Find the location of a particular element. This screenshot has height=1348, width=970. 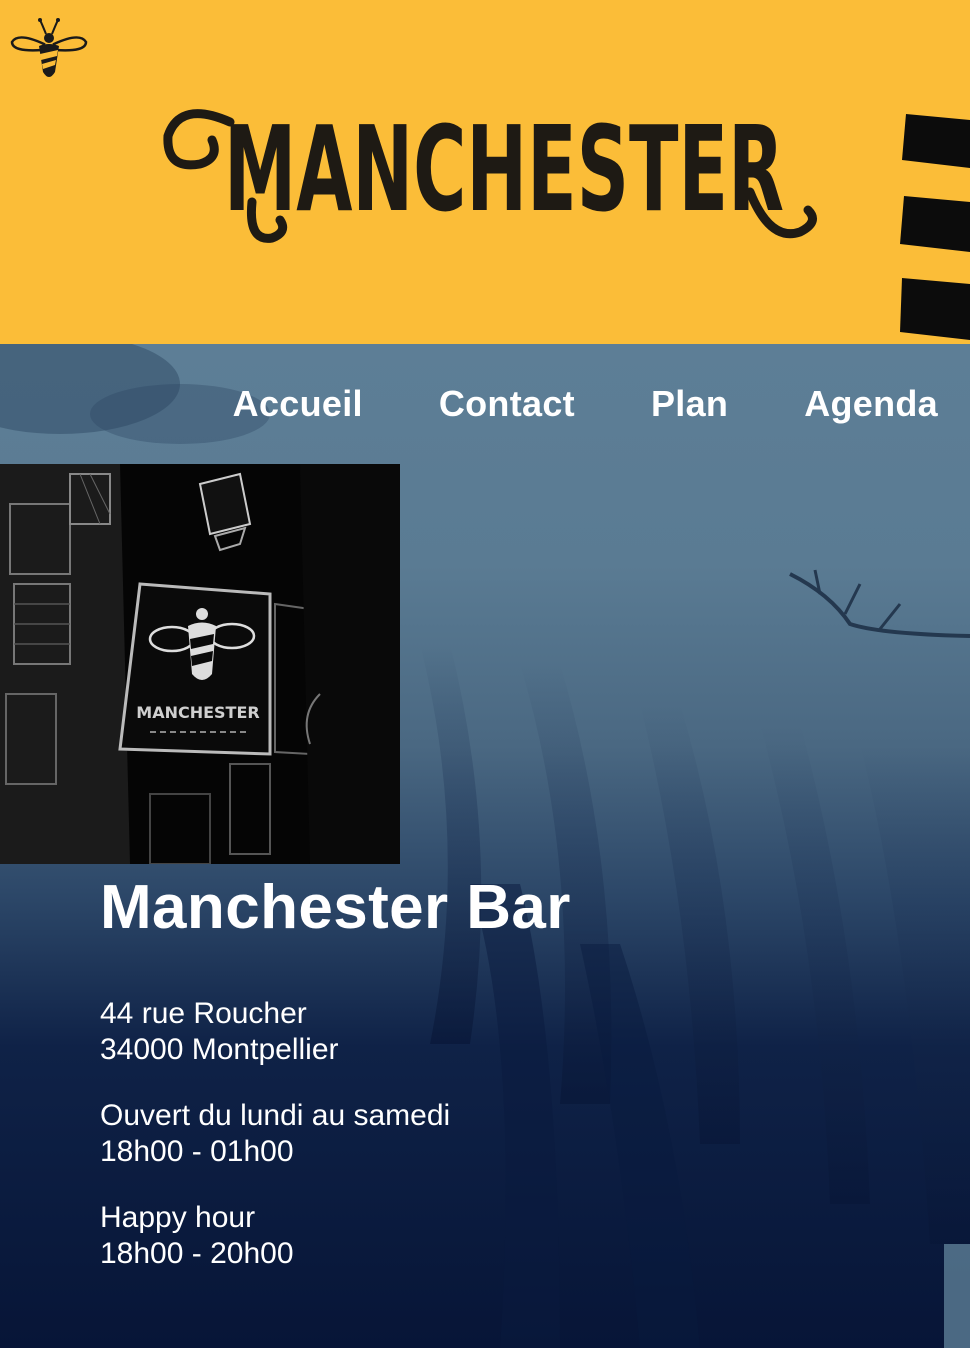

address-line-1: 44 rue Roucher is located at coordinates (203, 1013).